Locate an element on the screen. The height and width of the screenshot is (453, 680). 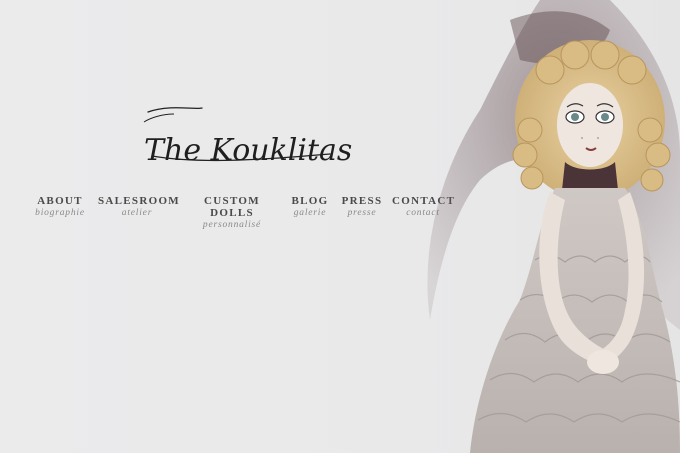
logo-text: The Kouklitas is located at coordinates (248, 150).